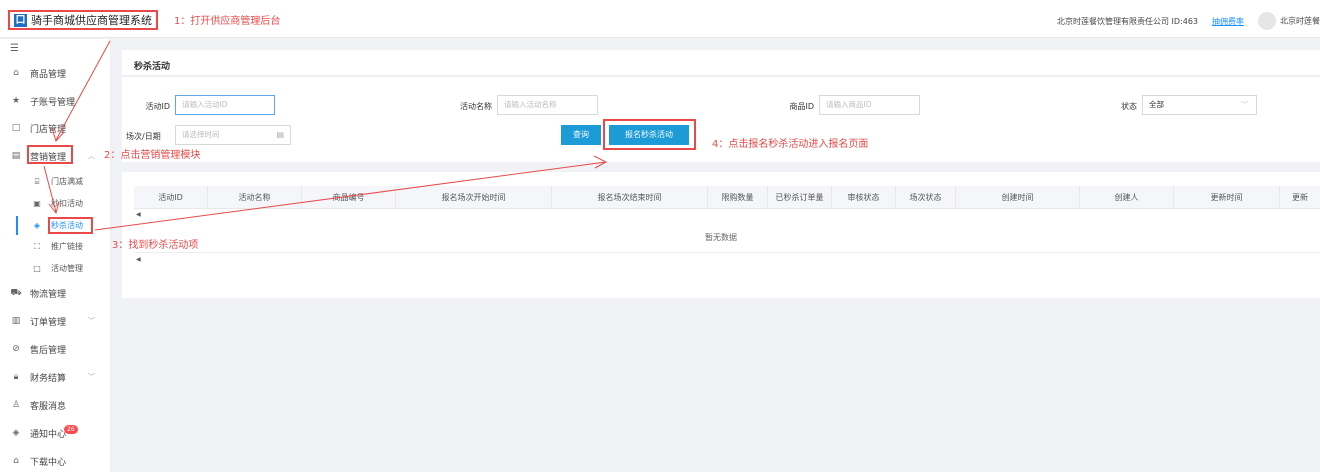  What do you see at coordinates (474, 197) in the screenshot?
I see `column-header: 报名场次开始时间` at bounding box center [474, 197].